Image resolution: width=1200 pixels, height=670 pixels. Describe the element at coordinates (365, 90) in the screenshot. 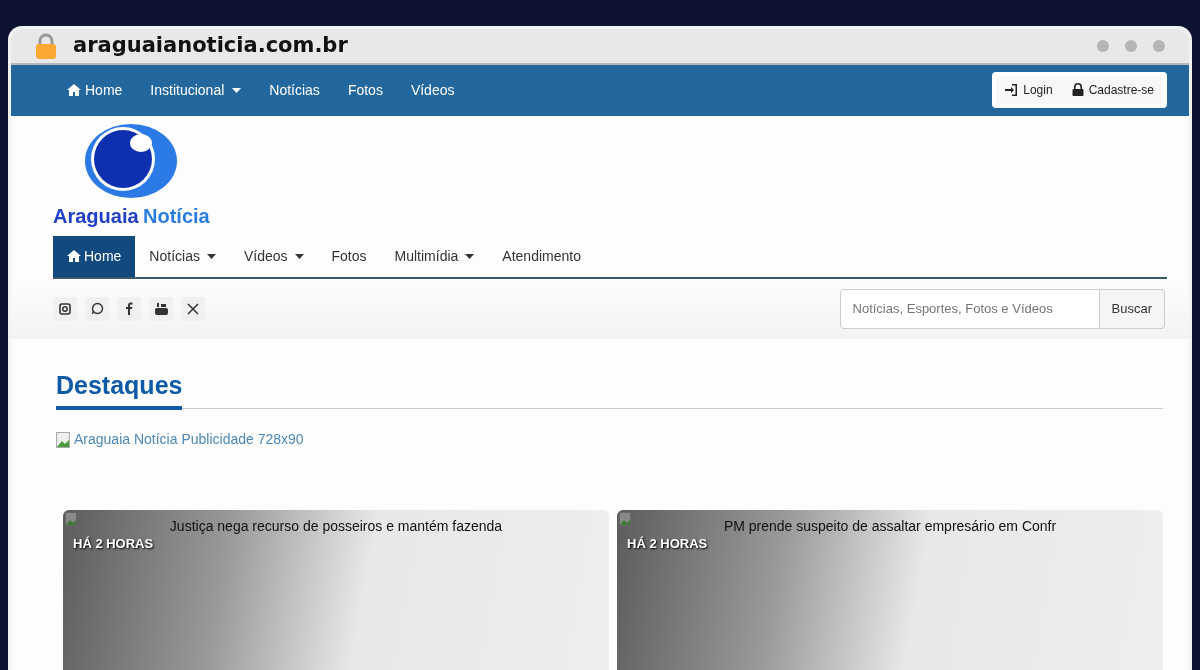

I see `nav-link: Fotos` at that location.